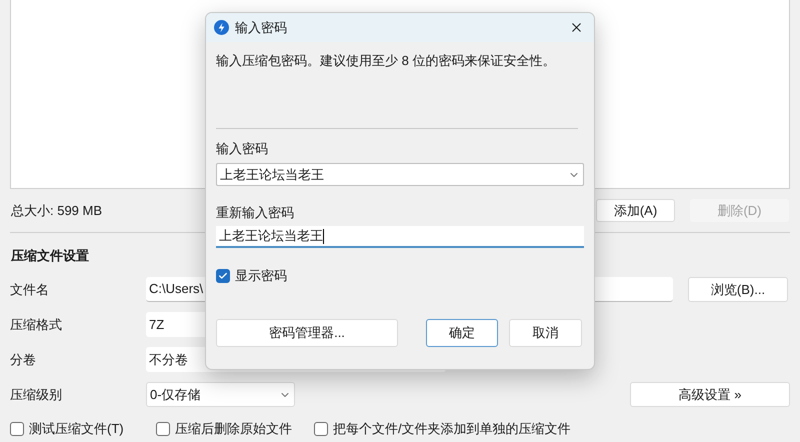 Image resolution: width=800 pixels, height=442 pixels. I want to click on confirm-label: 重新输入密码, so click(255, 212).